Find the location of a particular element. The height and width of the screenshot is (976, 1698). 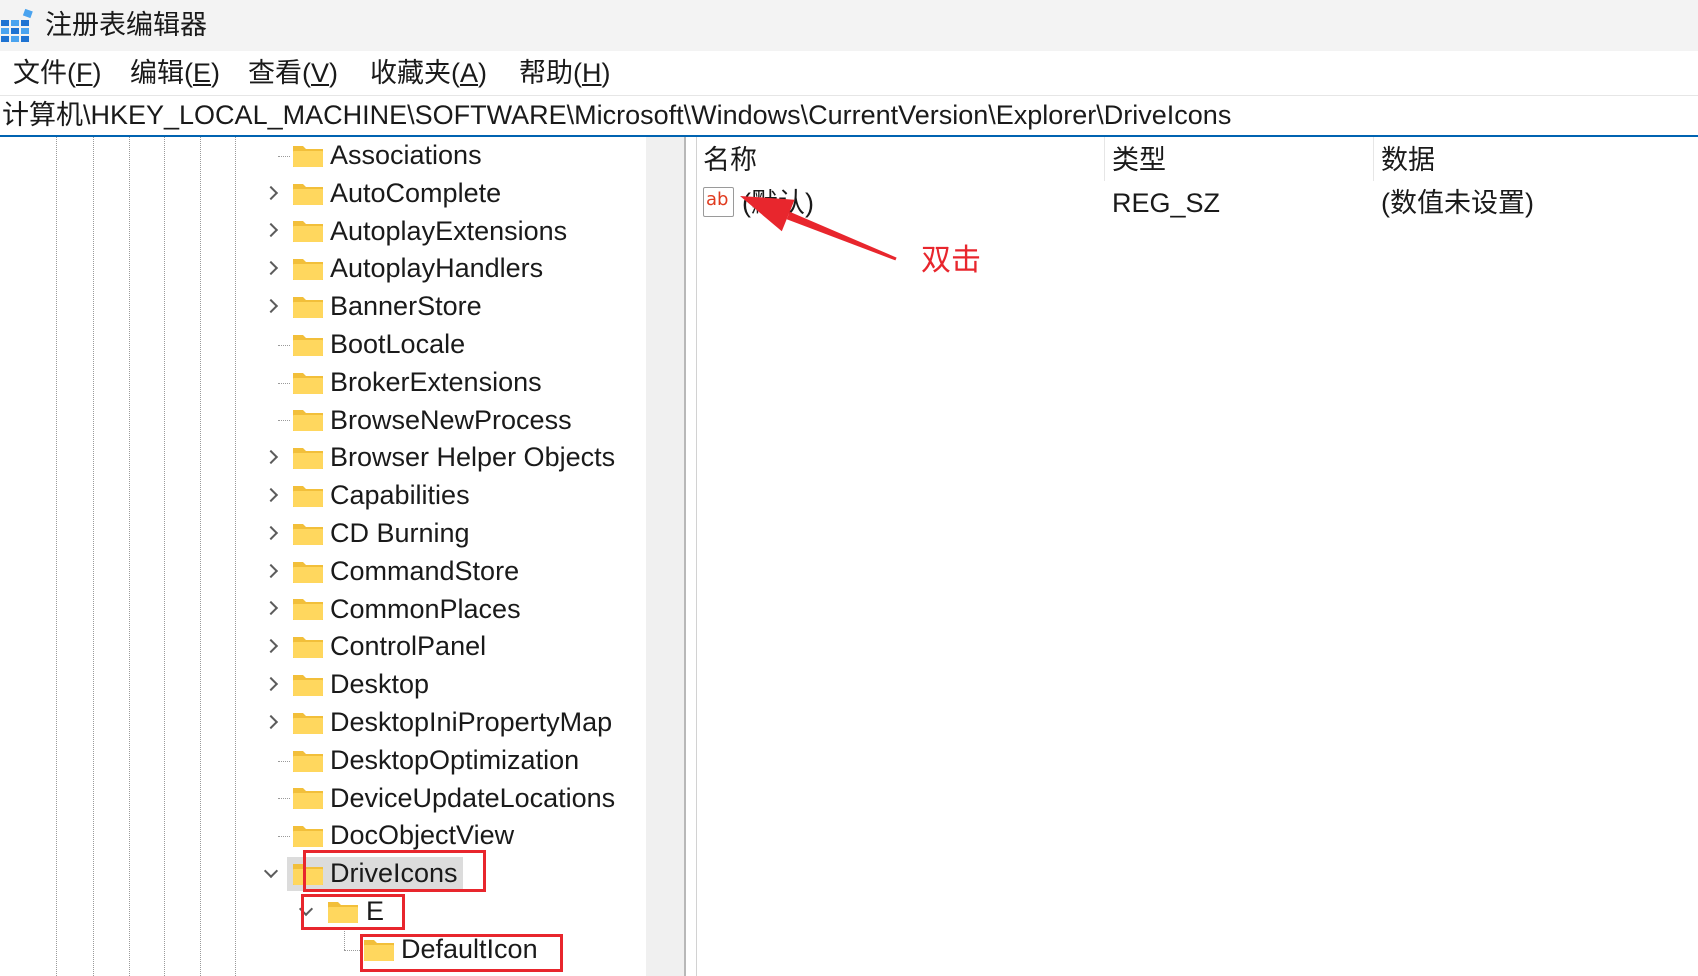

tree-item-label: DesktopOptimization is located at coordinates (454, 761).